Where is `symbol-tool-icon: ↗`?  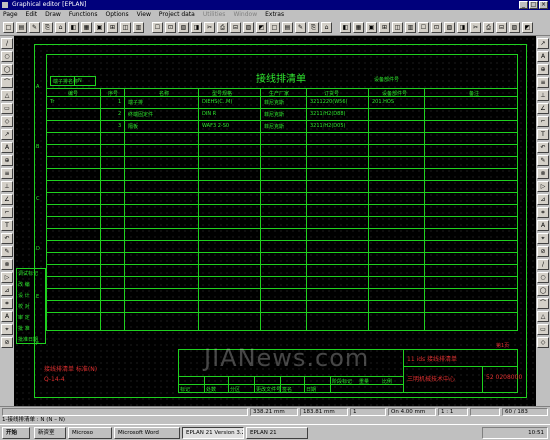 symbol-tool-icon: ↗ is located at coordinates (543, 43).